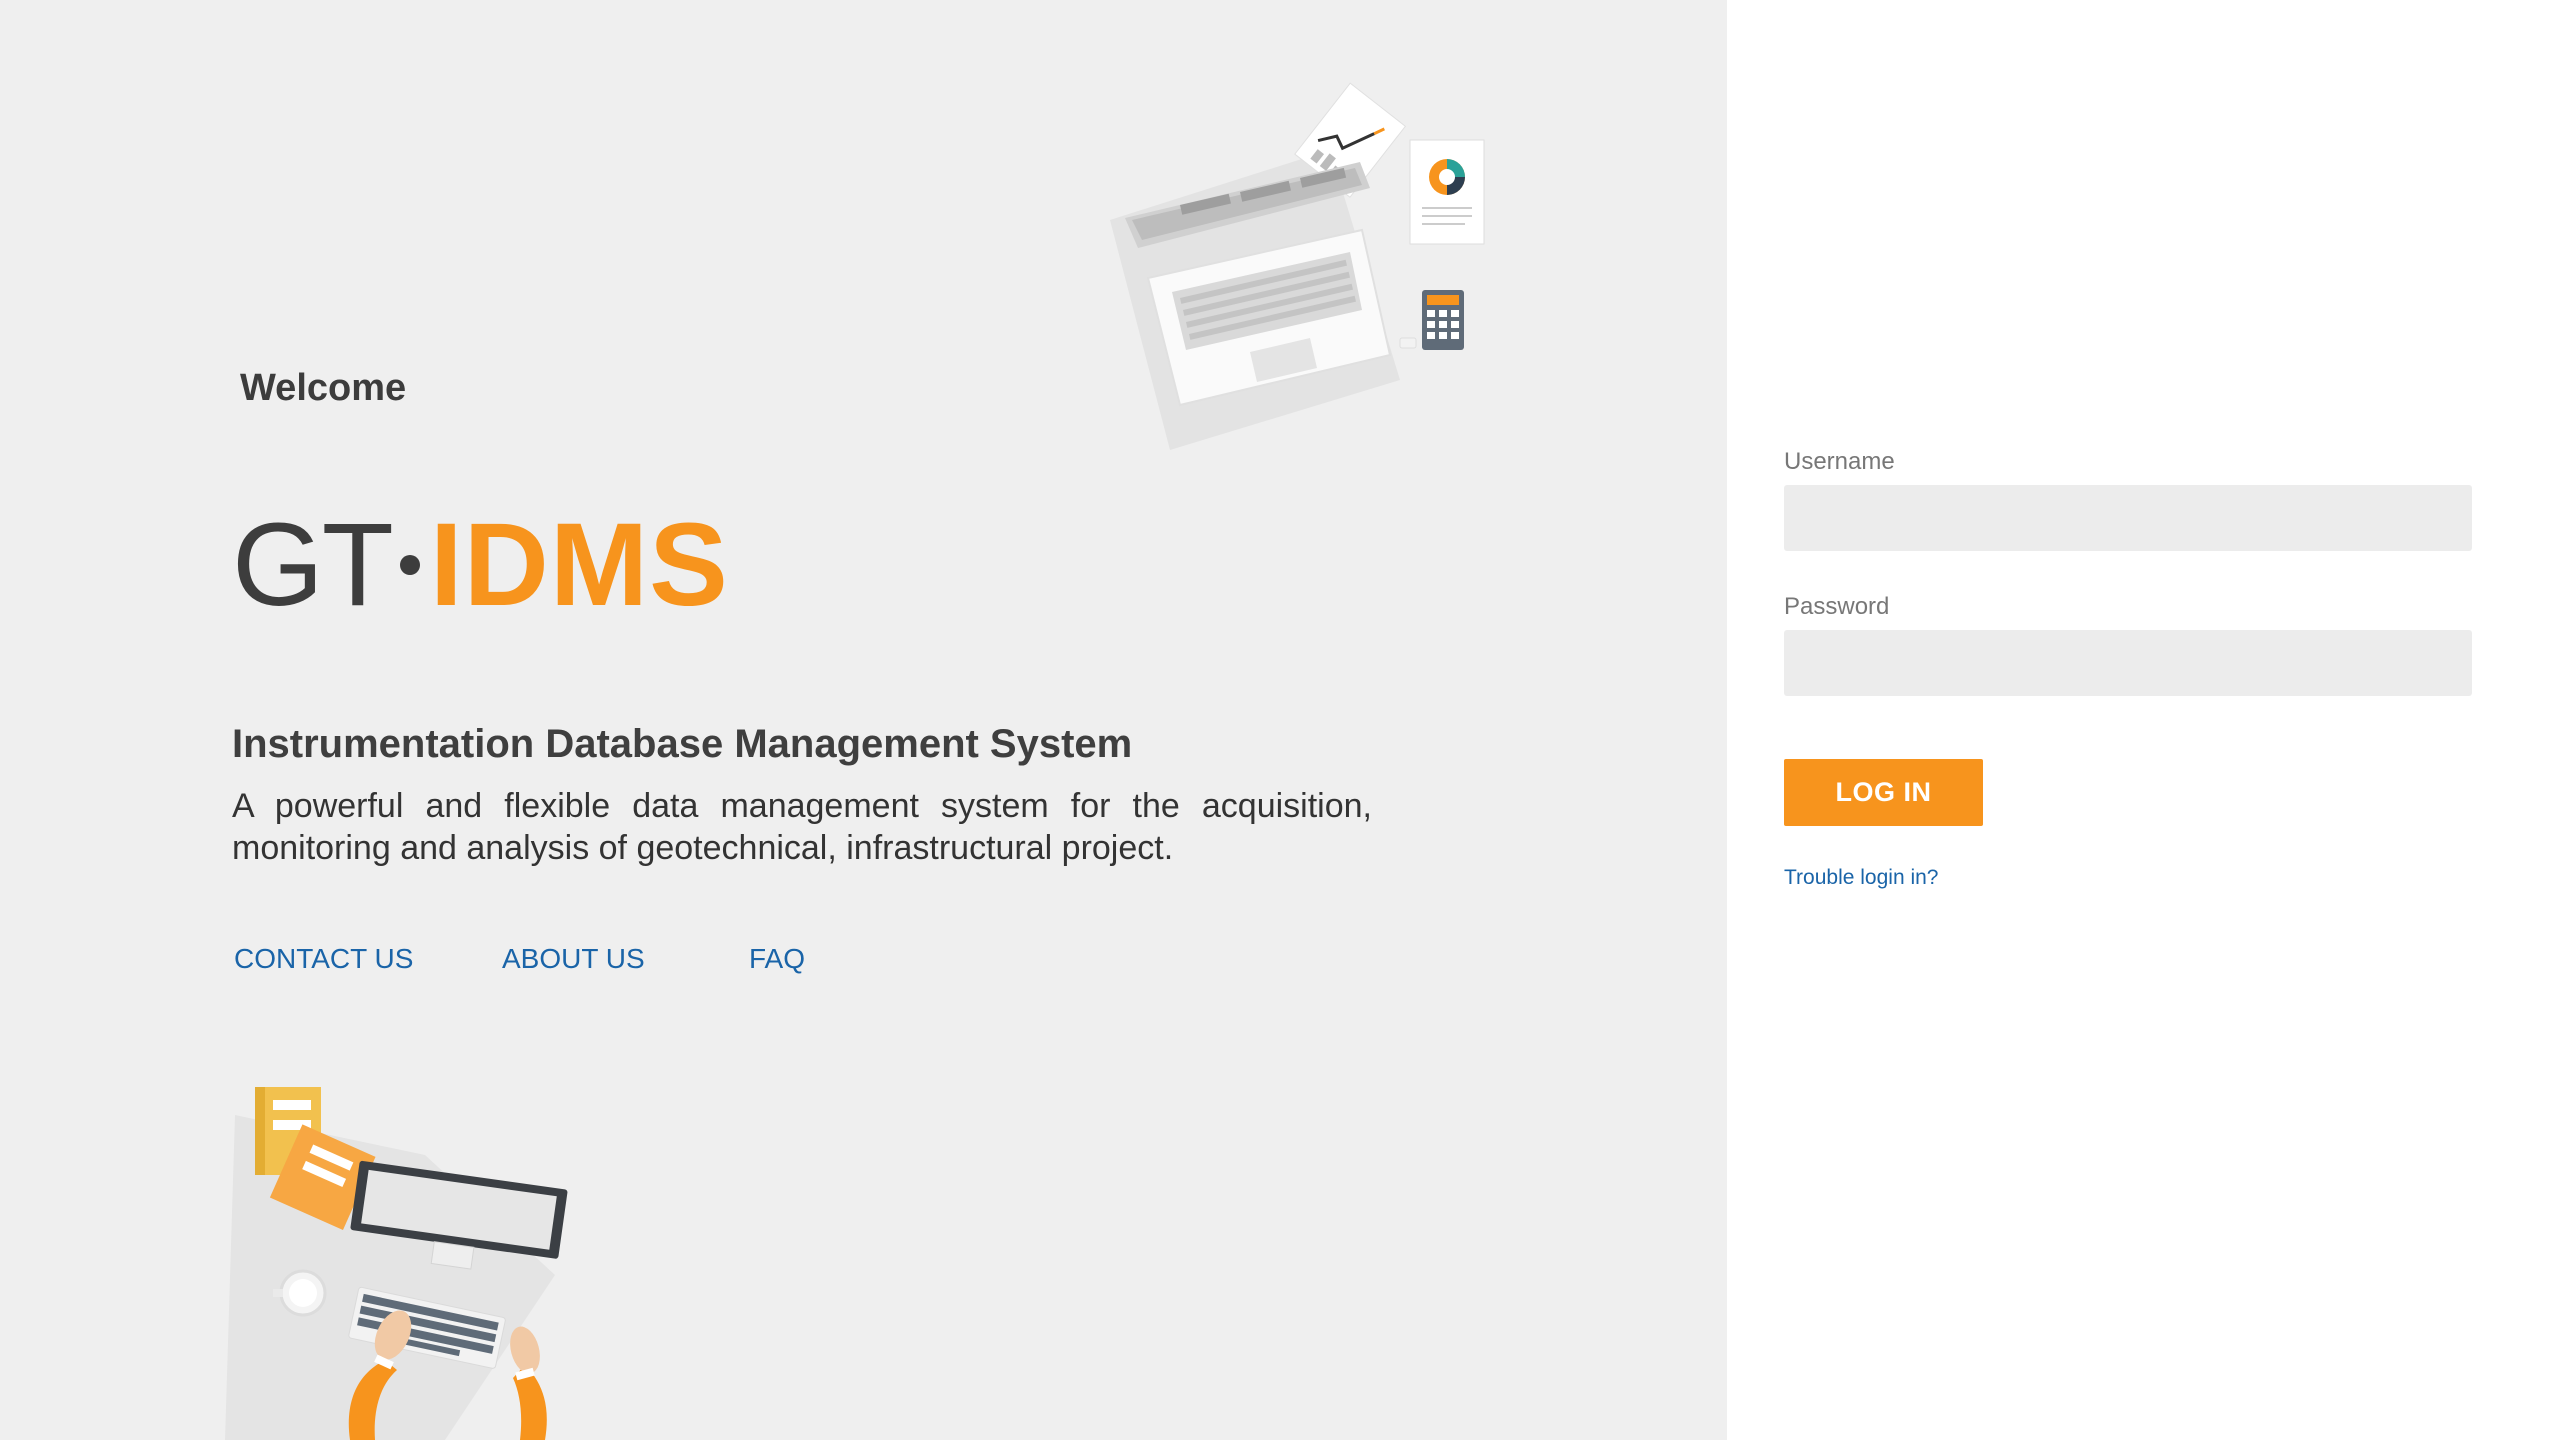  Describe the element at coordinates (2128, 518) in the screenshot. I see `username-input` at that location.